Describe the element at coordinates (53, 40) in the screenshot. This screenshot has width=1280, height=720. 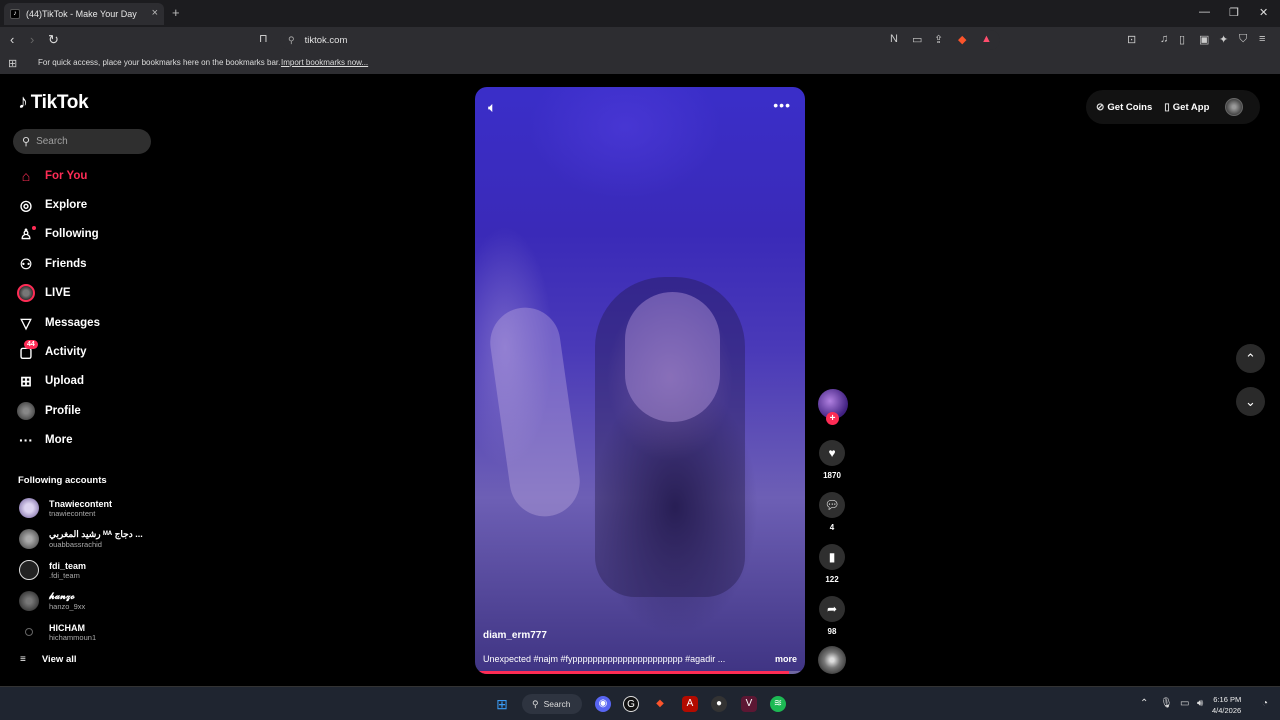
I see `reload-icon: ↻` at that location.